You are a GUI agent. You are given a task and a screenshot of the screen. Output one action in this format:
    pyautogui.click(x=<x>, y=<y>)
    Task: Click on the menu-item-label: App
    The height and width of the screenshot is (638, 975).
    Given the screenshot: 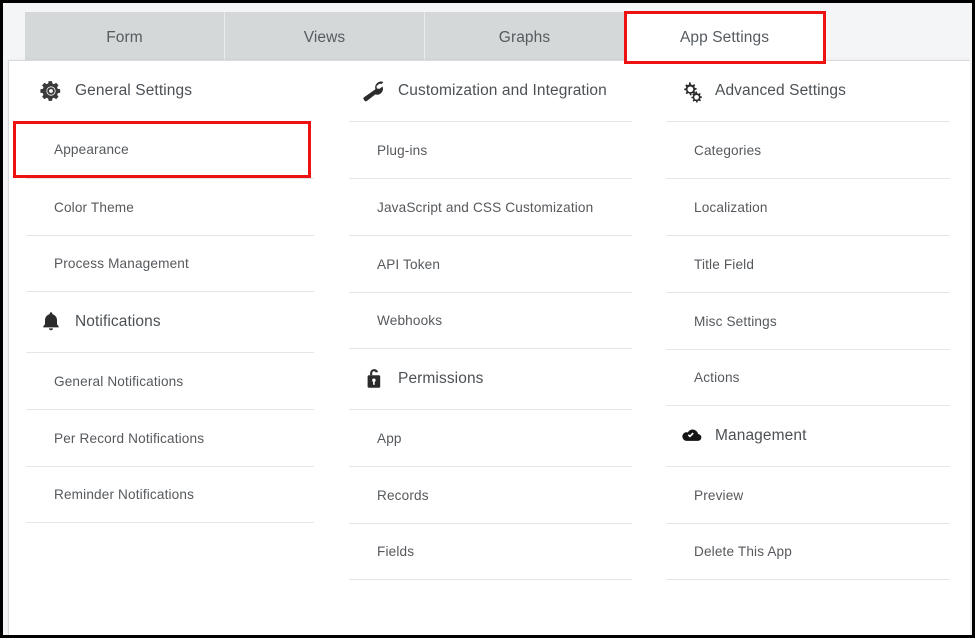 What is the action you would take?
    pyautogui.click(x=389, y=438)
    